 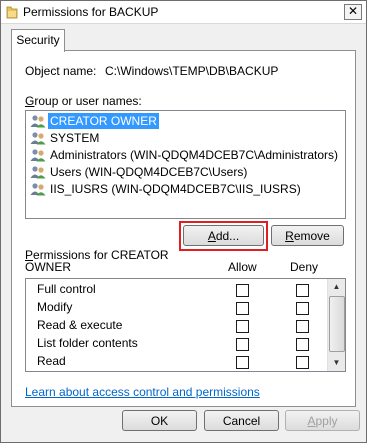 What do you see at coordinates (211, 236) in the screenshot?
I see `add-button-accesskey: A` at bounding box center [211, 236].